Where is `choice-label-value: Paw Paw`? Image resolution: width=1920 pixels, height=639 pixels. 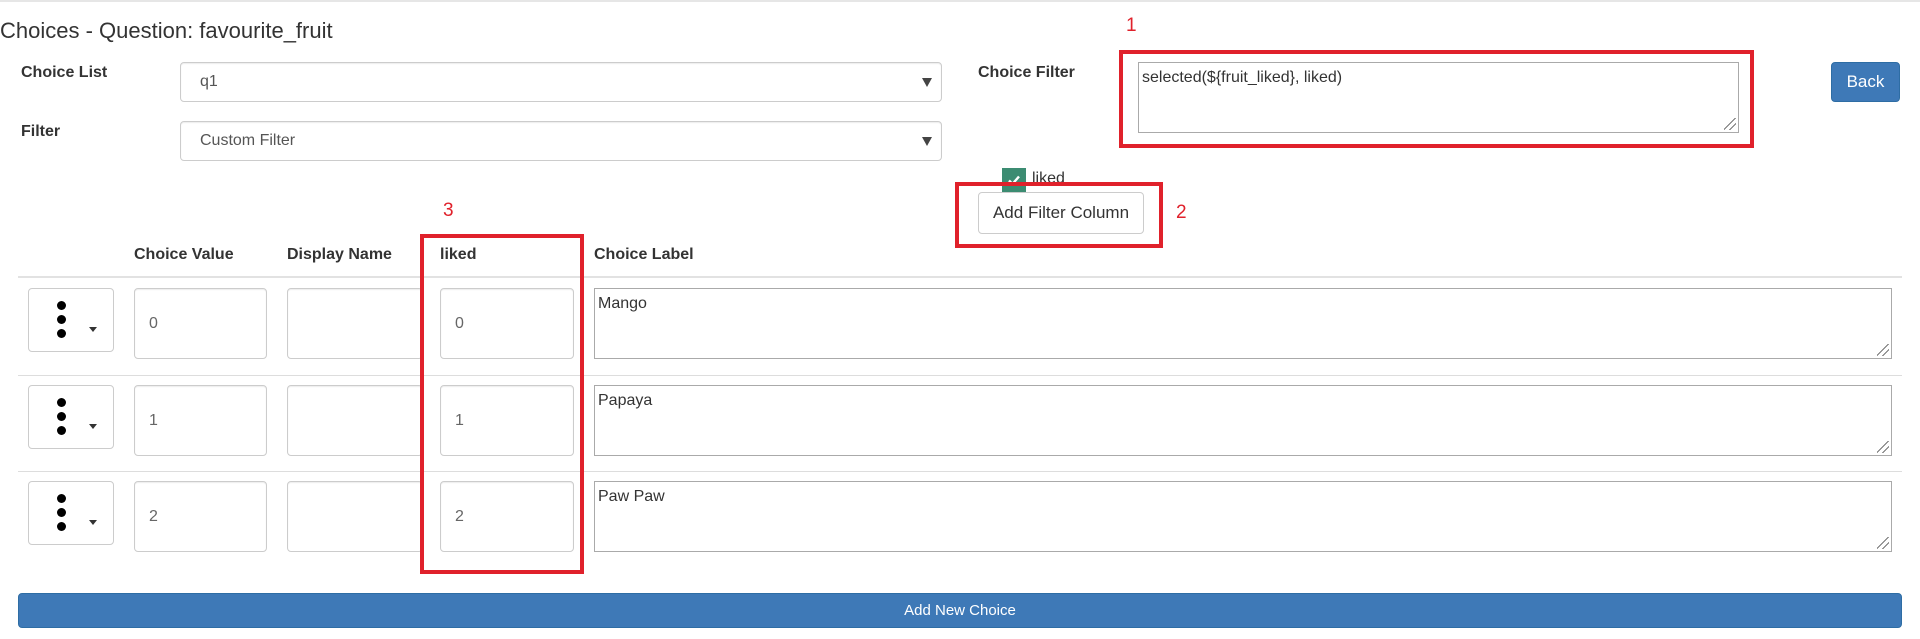
choice-label-value: Paw Paw is located at coordinates (631, 496).